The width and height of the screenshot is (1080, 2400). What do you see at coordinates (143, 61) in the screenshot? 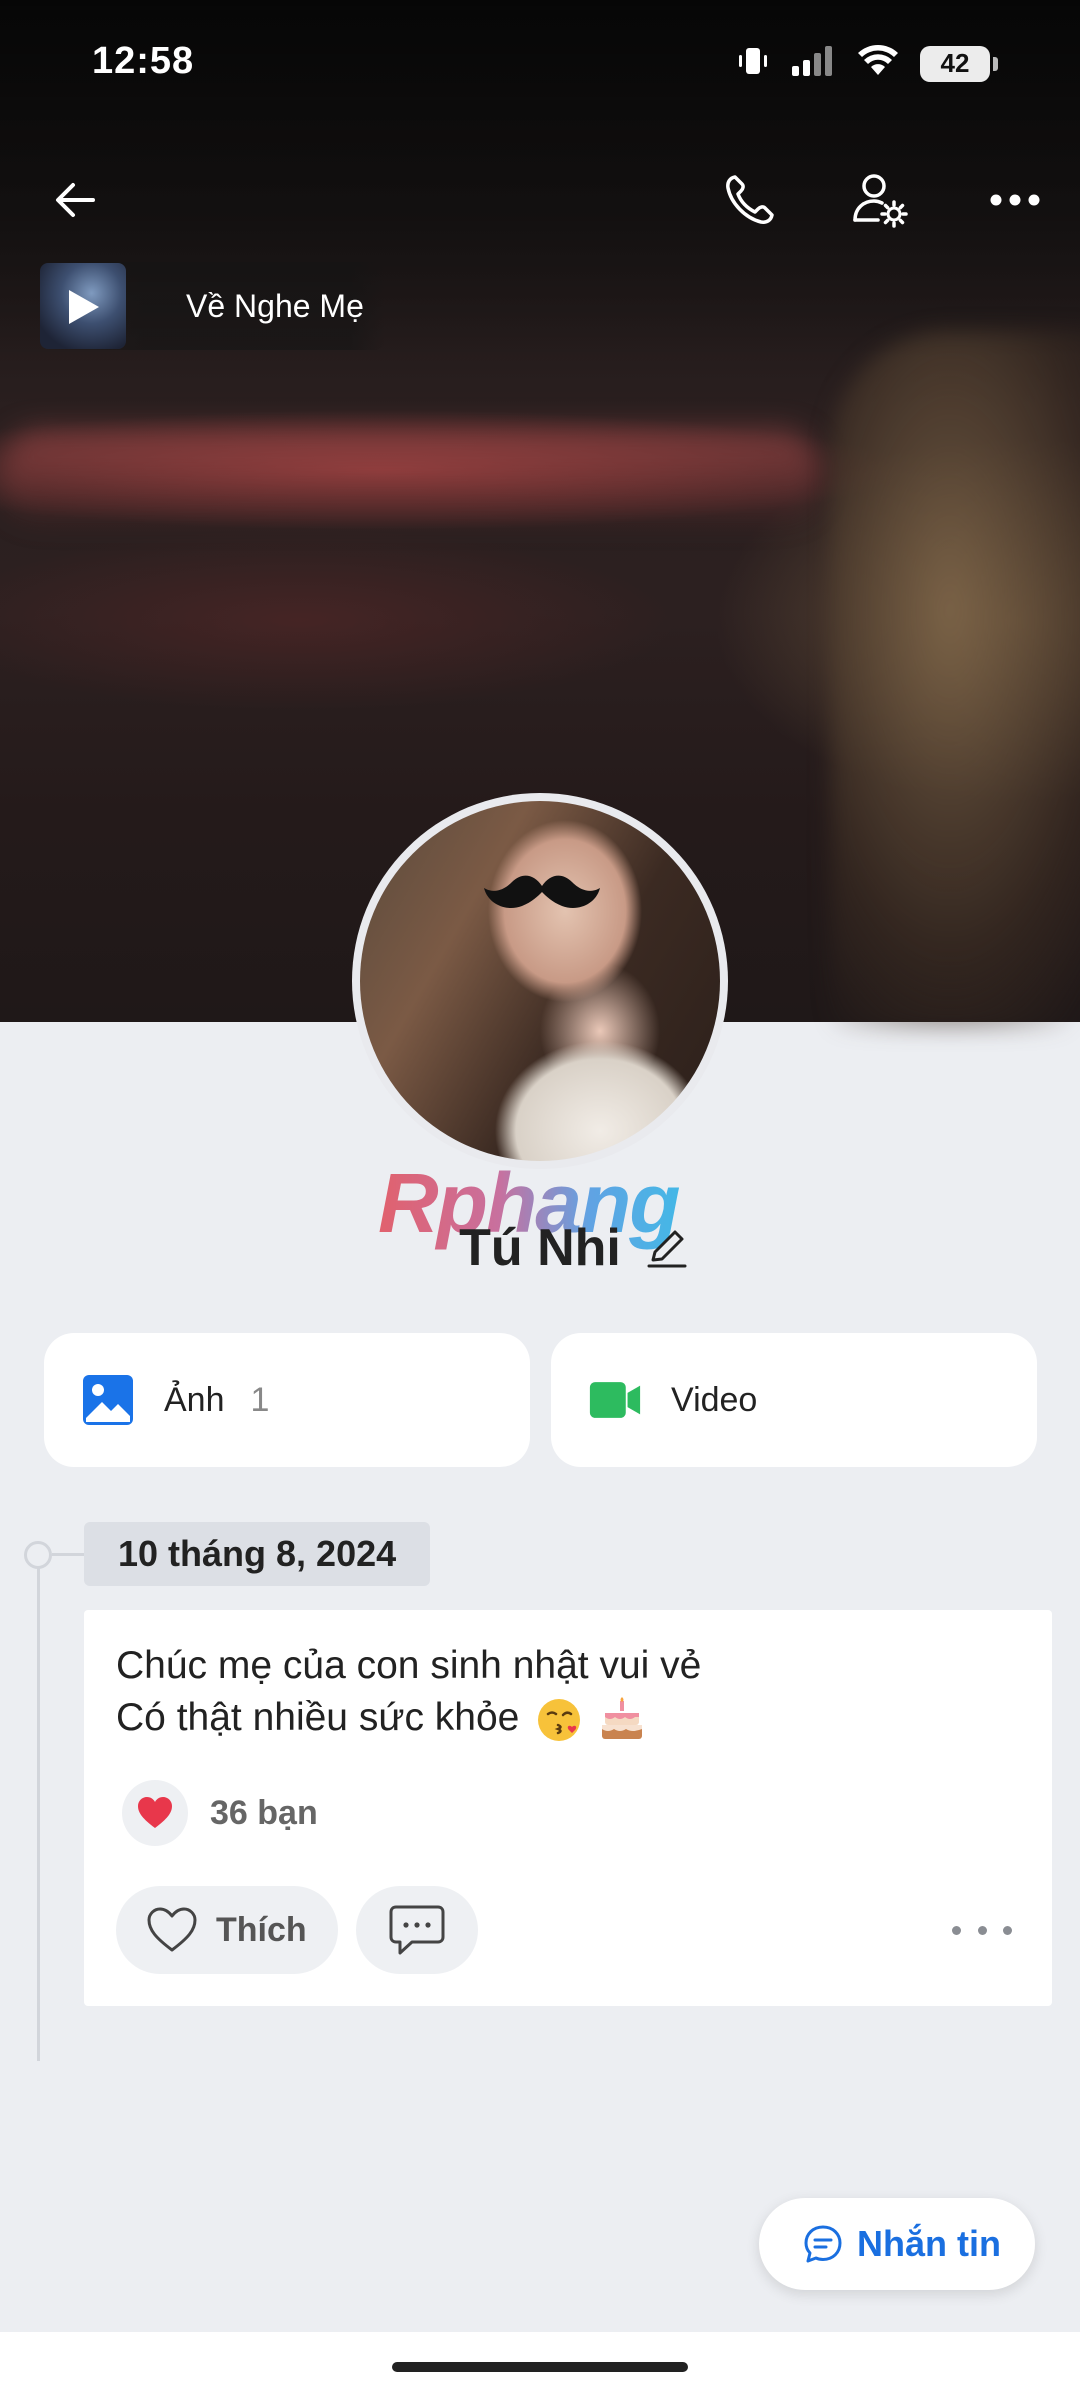
I see `status-time: 12:58` at bounding box center [143, 61].